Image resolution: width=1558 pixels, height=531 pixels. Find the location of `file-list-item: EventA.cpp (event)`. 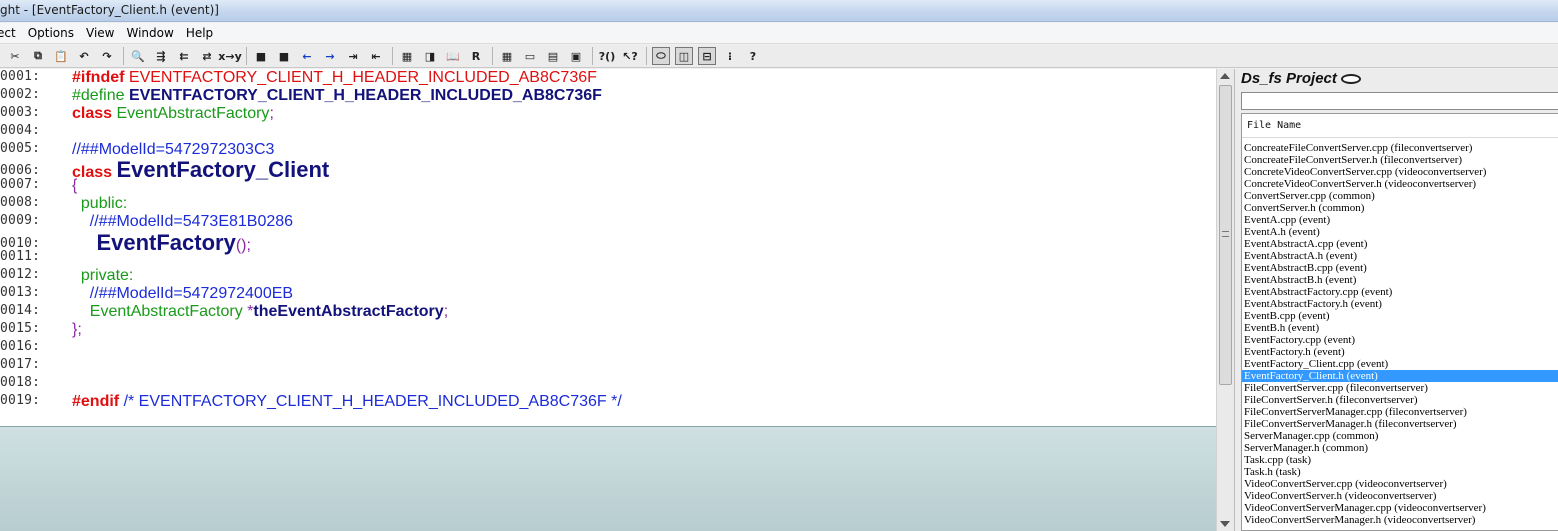

file-list-item: EventA.cpp (event) is located at coordinates (1400, 220).